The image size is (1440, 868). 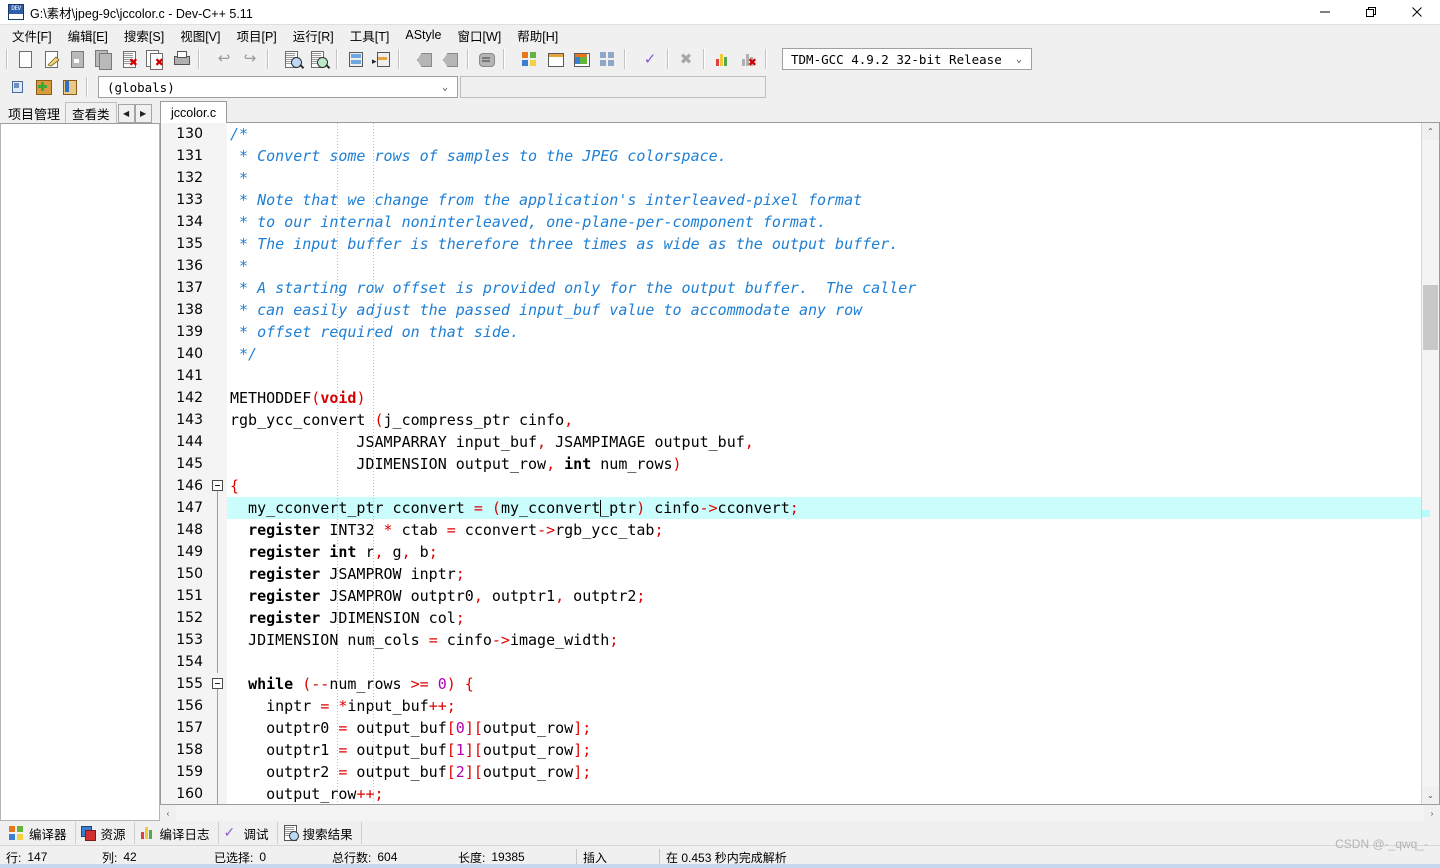 I want to click on menu-edit: 编辑[E], so click(x=88, y=35).